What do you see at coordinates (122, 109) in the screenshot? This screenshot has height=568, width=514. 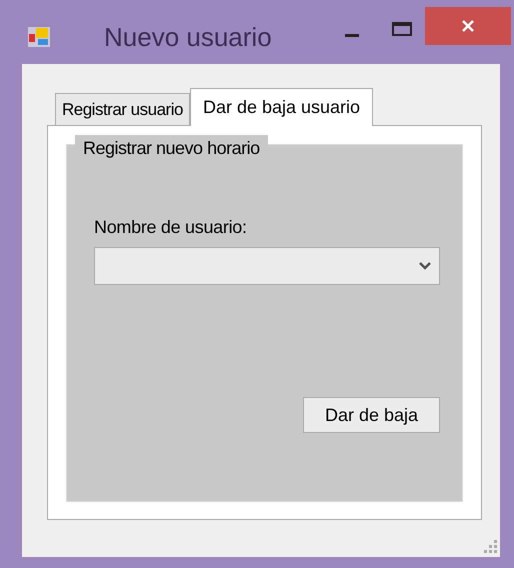 I see `tab: Registrar usuario` at bounding box center [122, 109].